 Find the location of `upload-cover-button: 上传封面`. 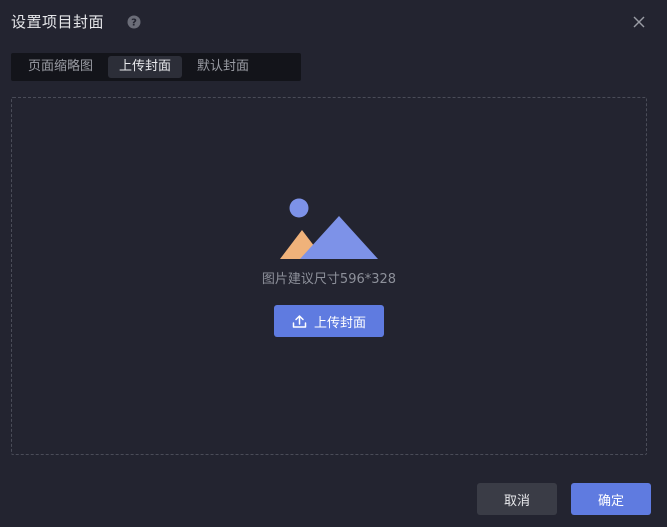

upload-cover-button: 上传封面 is located at coordinates (329, 321).